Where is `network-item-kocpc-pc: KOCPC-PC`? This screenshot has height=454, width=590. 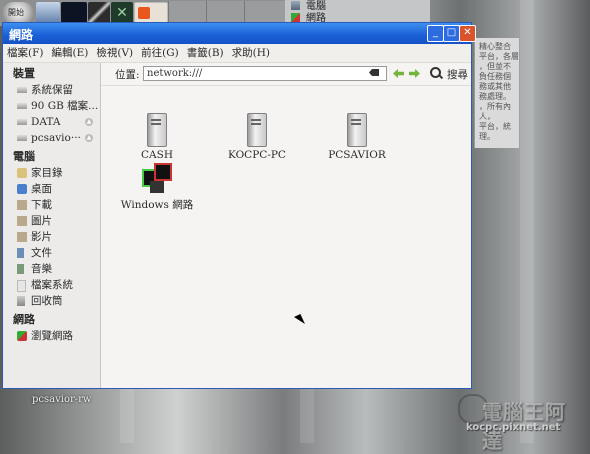
network-item-kocpc-pc: KOCPC-PC is located at coordinates (257, 137).